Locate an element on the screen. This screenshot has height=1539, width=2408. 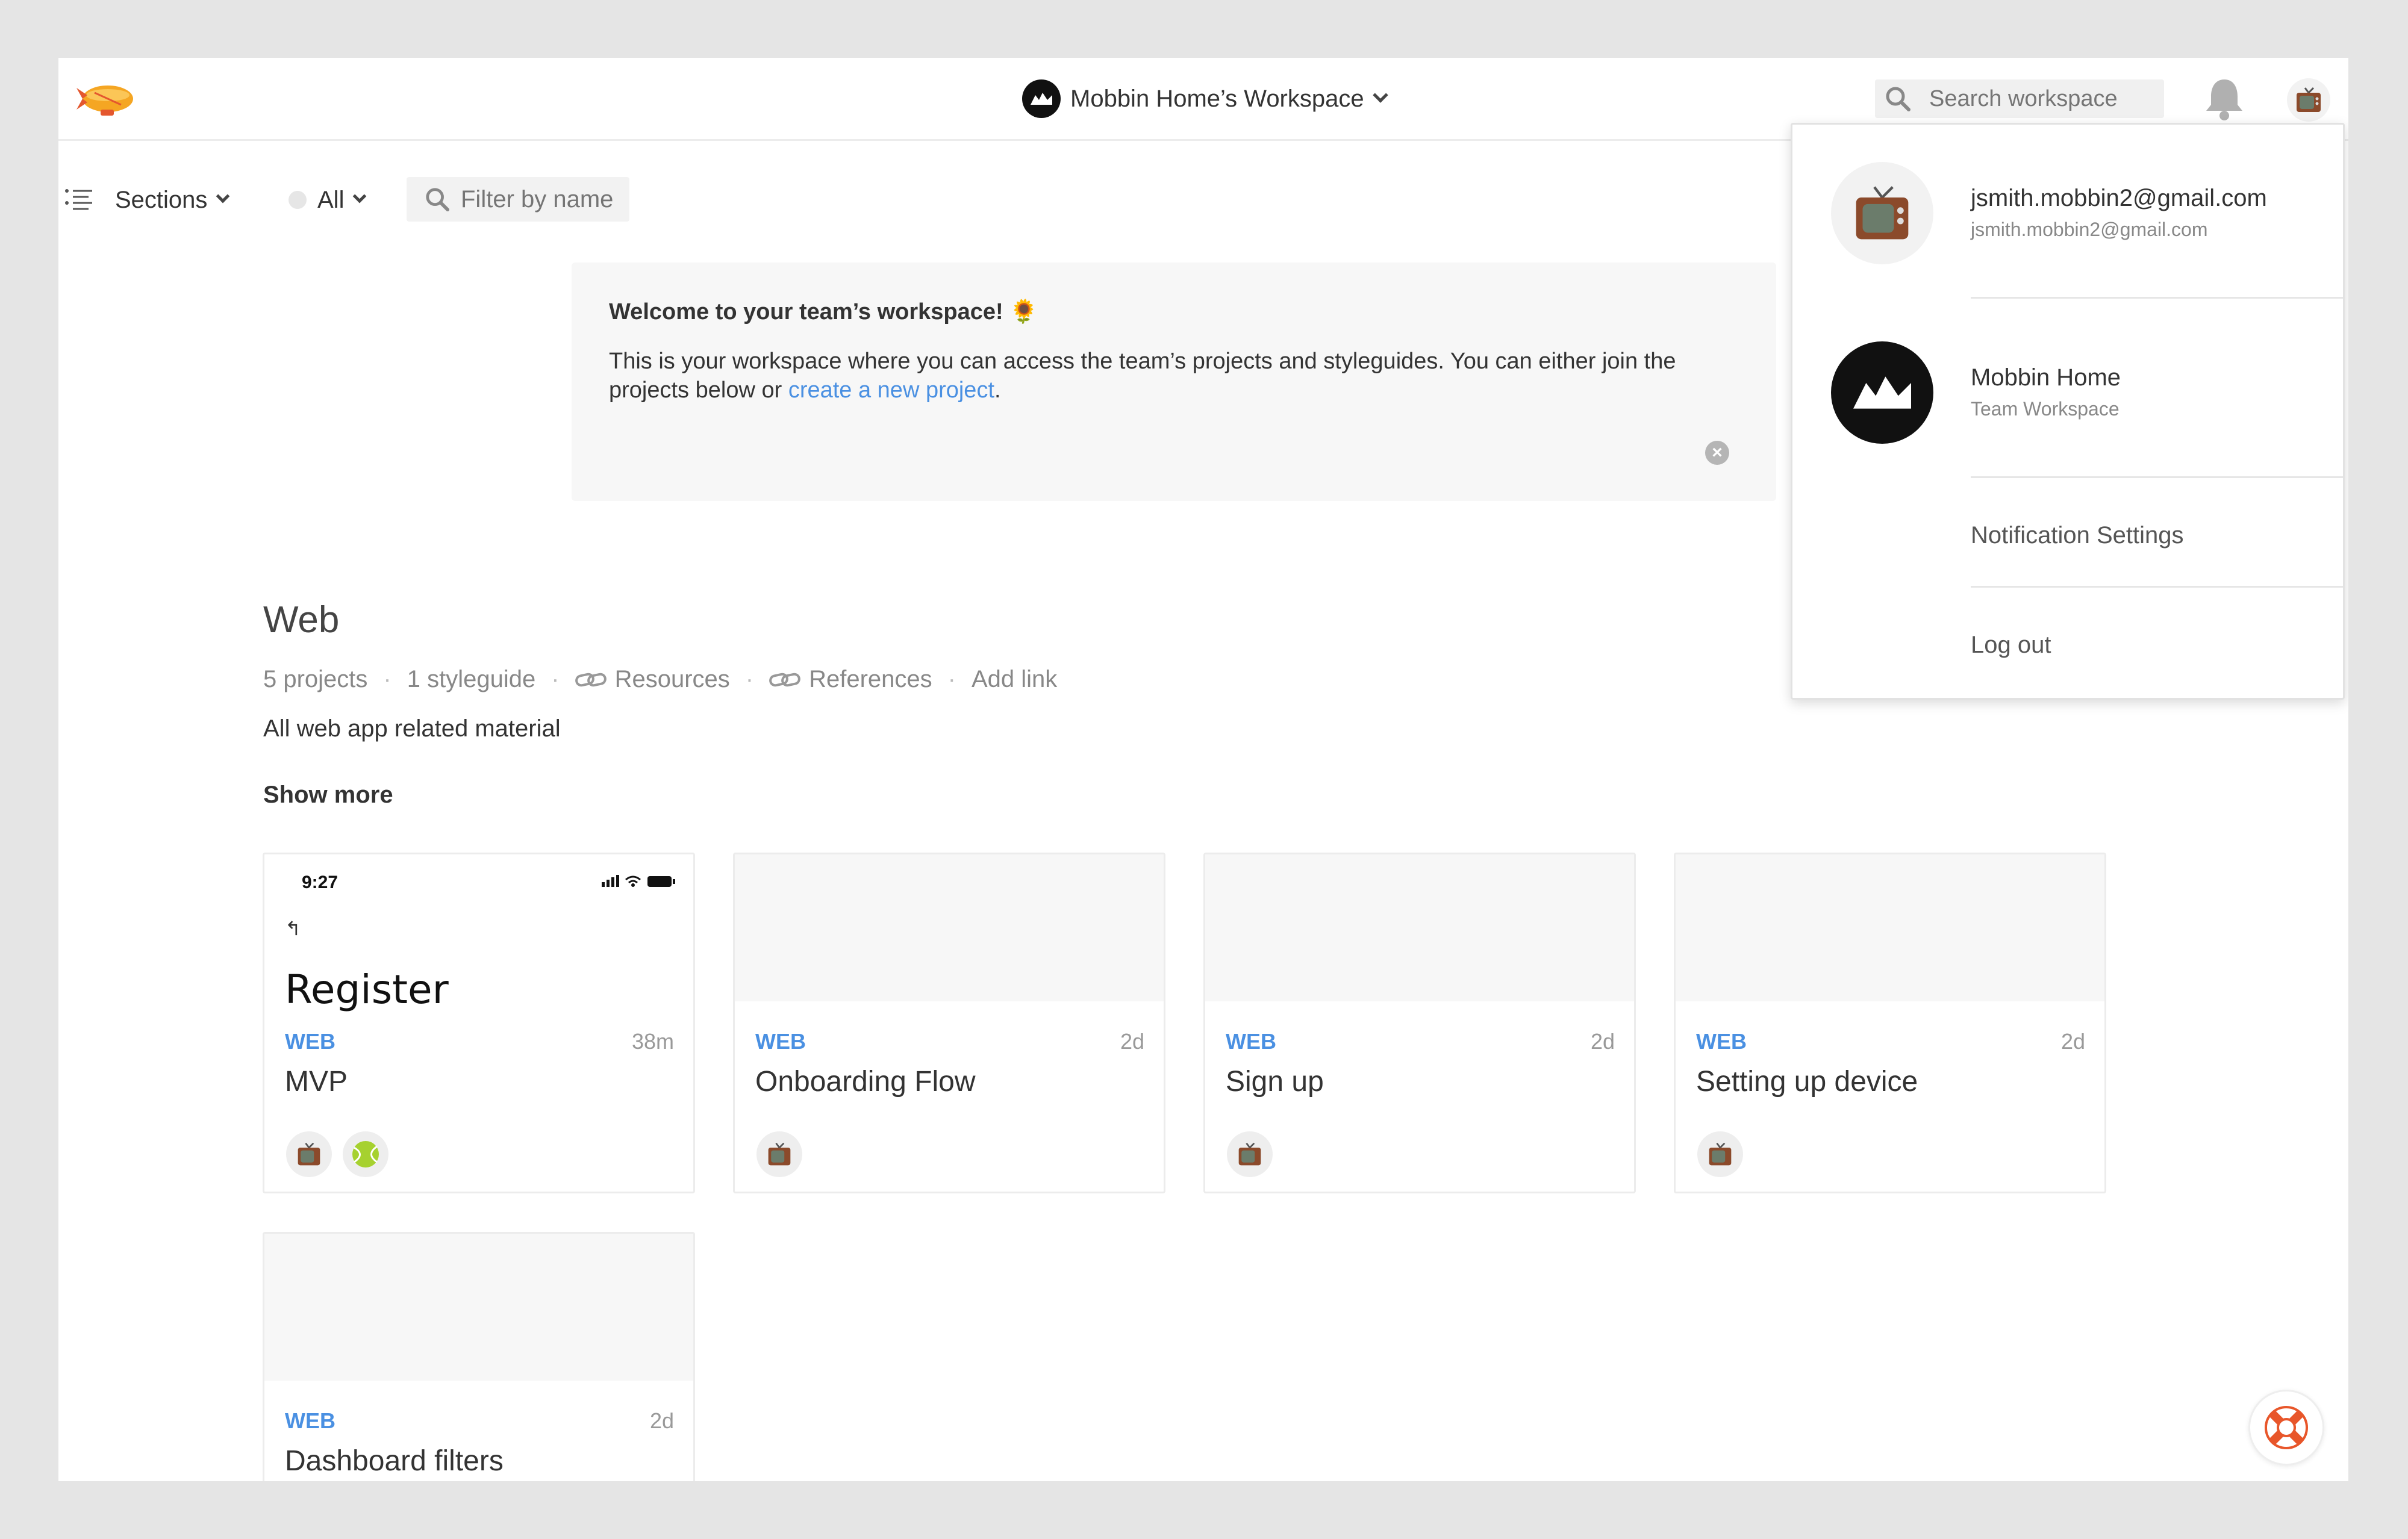
workspace-type: Team Workspace is located at coordinates (2045, 409).